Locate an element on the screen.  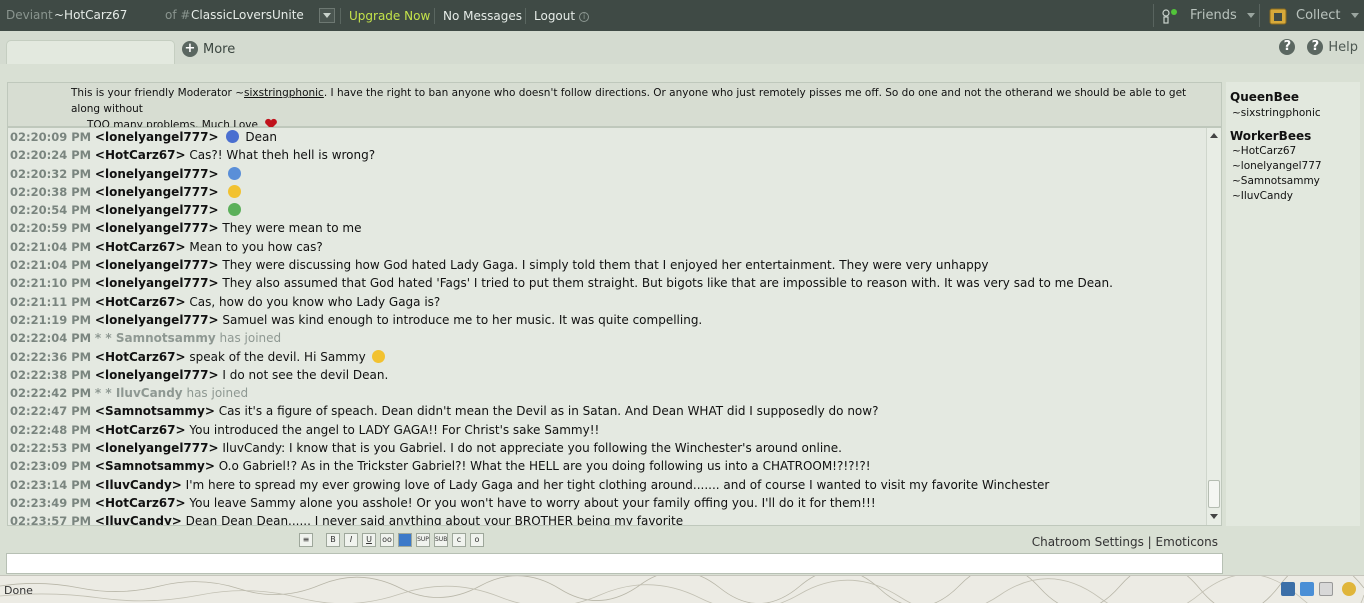
handwriting-background is located at coordinates (682, 589).